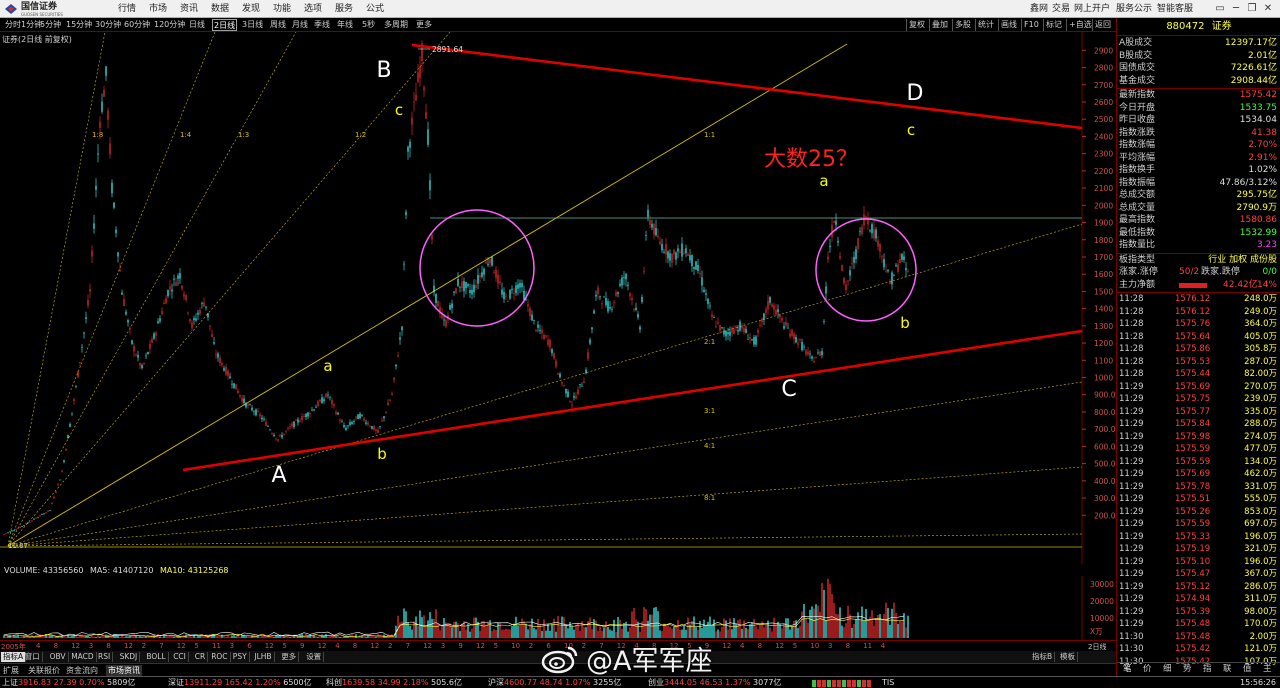  What do you see at coordinates (1134, 9) in the screenshot?
I see `menu-right-item-4: 服务公示` at bounding box center [1134, 9].